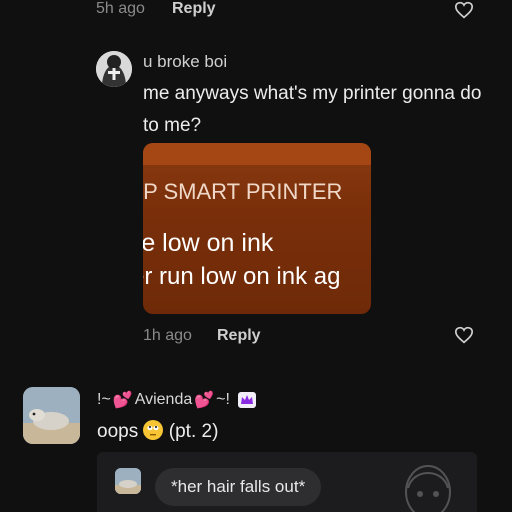 The height and width of the screenshot is (512, 512). I want to click on comment-username: u broke boi, so click(185, 62).